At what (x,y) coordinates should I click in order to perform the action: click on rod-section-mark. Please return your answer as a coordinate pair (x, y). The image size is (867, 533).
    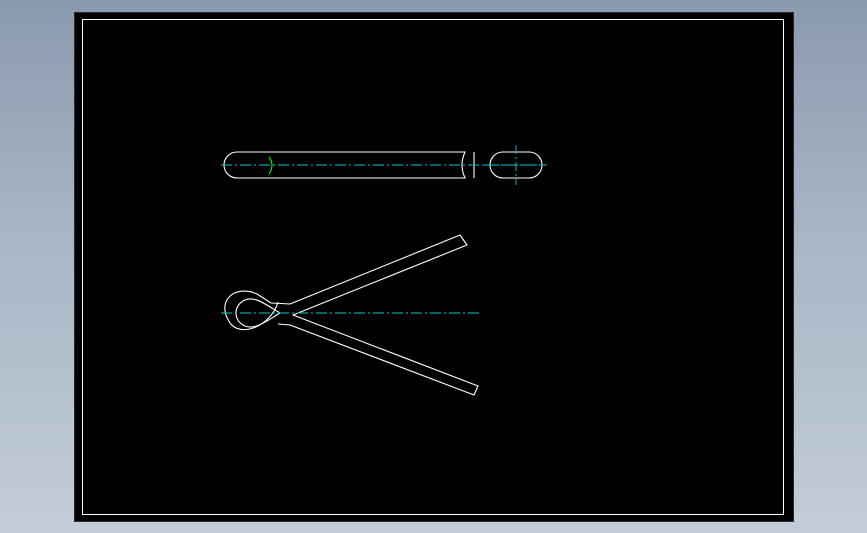
    Looking at the image, I should click on (270, 165).